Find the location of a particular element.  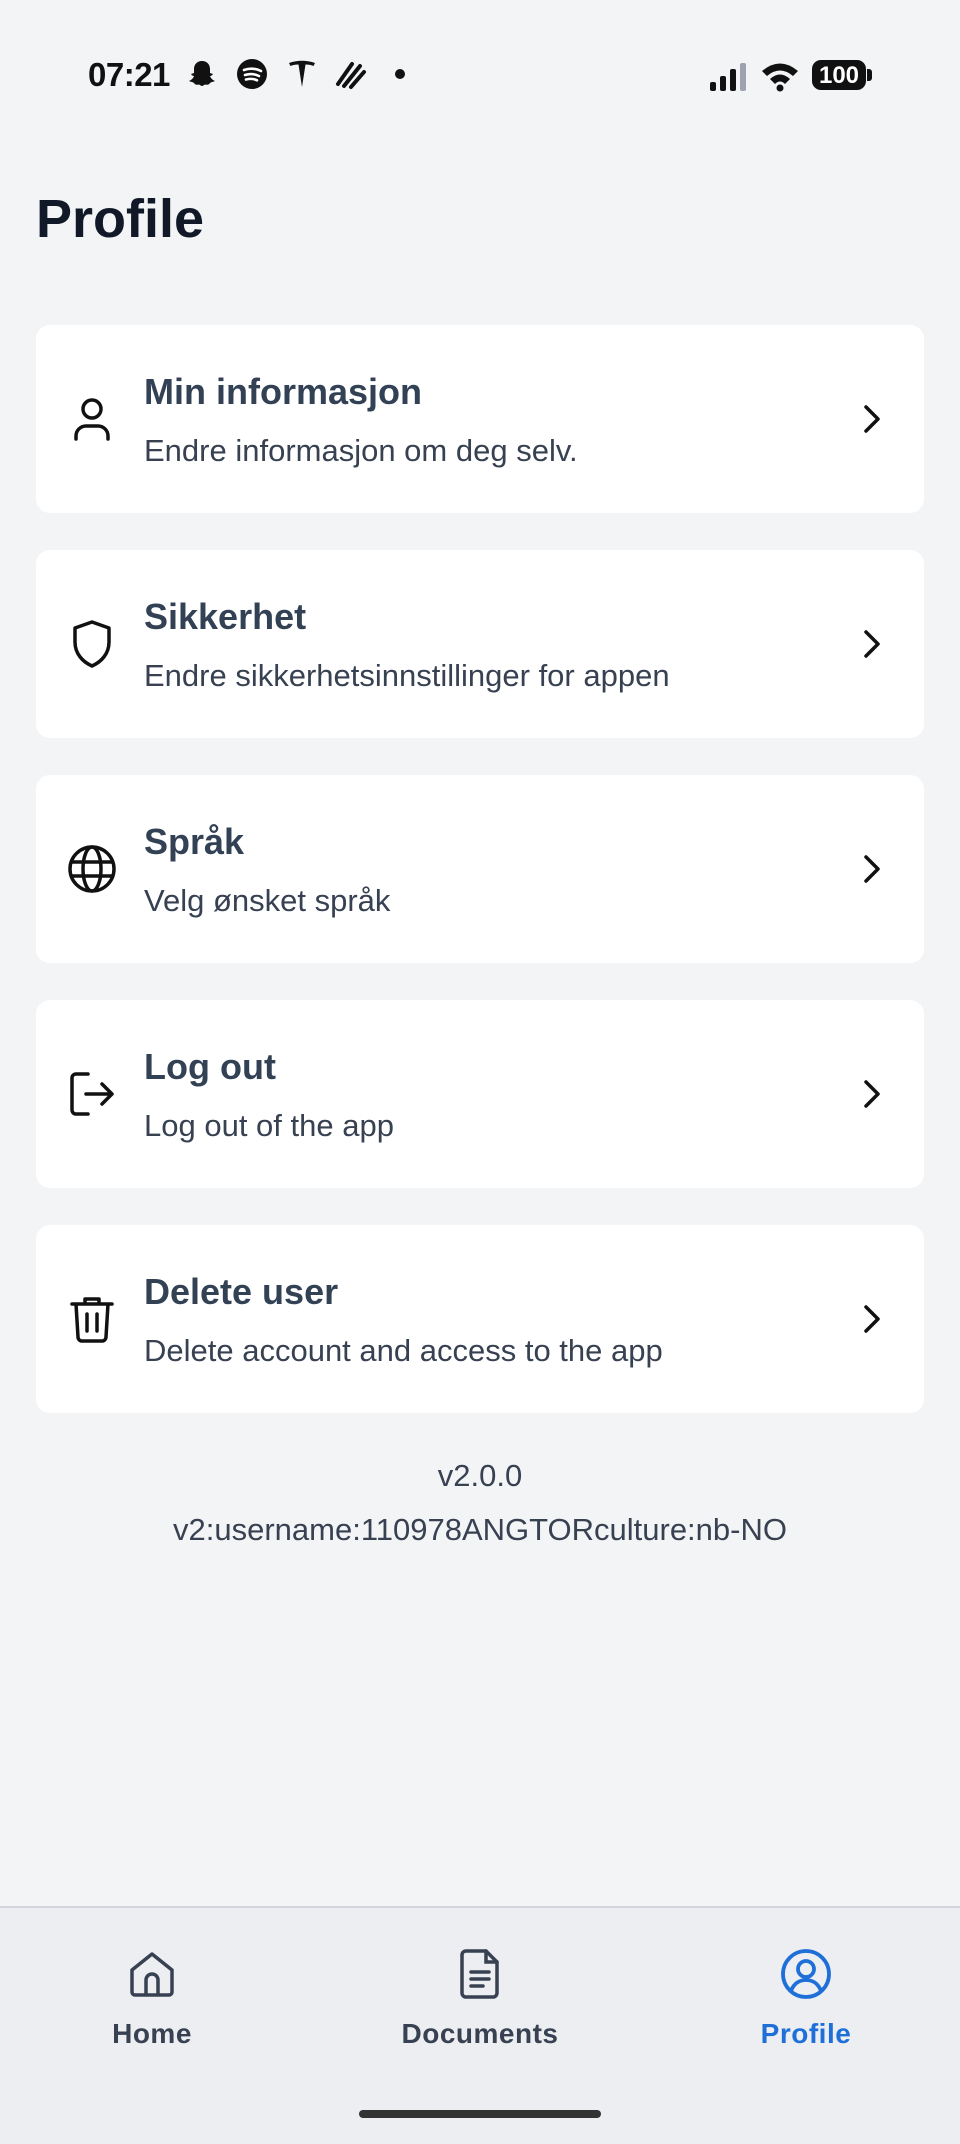

menu-item-subtitle: Velg ønsket språk is located at coordinates (267, 900).